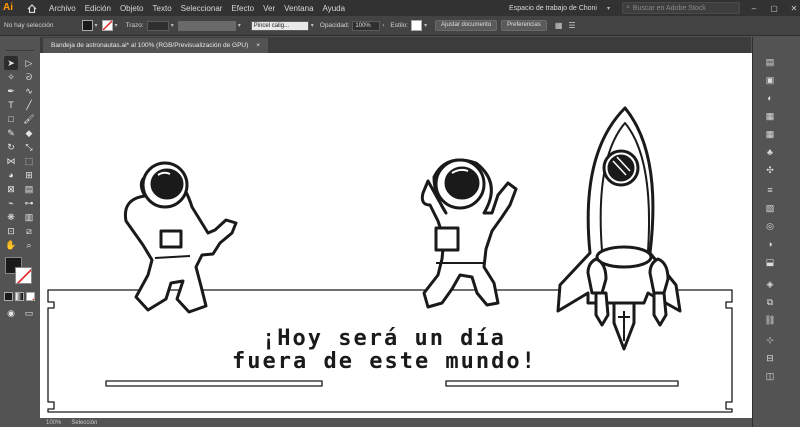 The height and width of the screenshot is (427, 800). Describe the element at coordinates (11, 119) in the screenshot. I see `rectangle-icon: □` at that location.